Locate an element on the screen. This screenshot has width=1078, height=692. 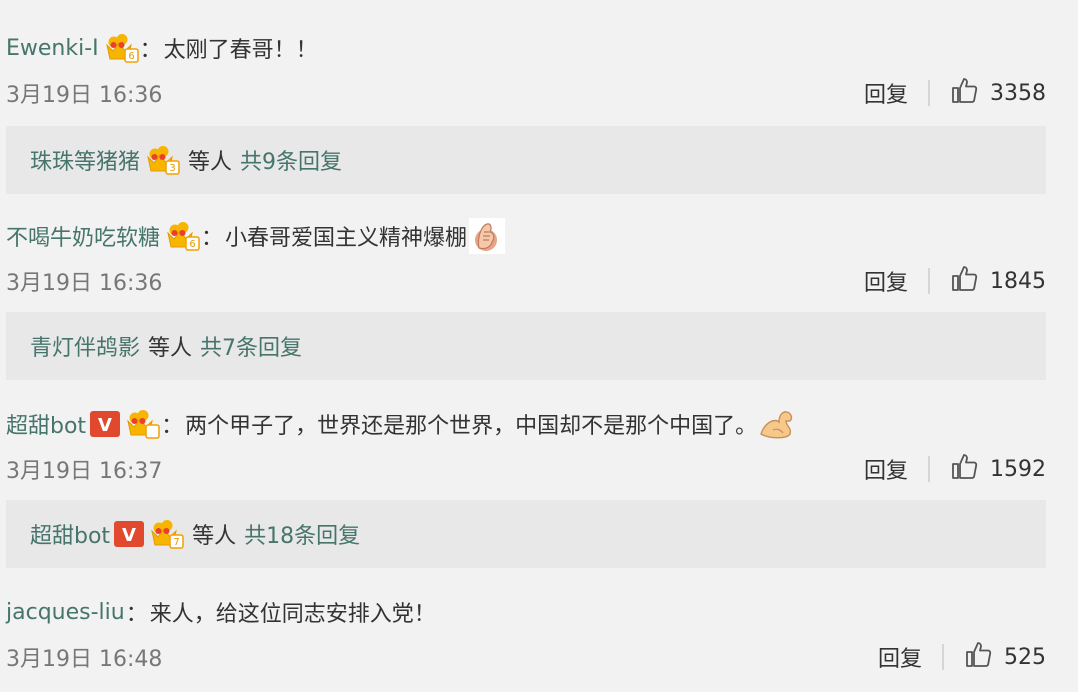
comment-username: jacques-liu is located at coordinates (65, 612).